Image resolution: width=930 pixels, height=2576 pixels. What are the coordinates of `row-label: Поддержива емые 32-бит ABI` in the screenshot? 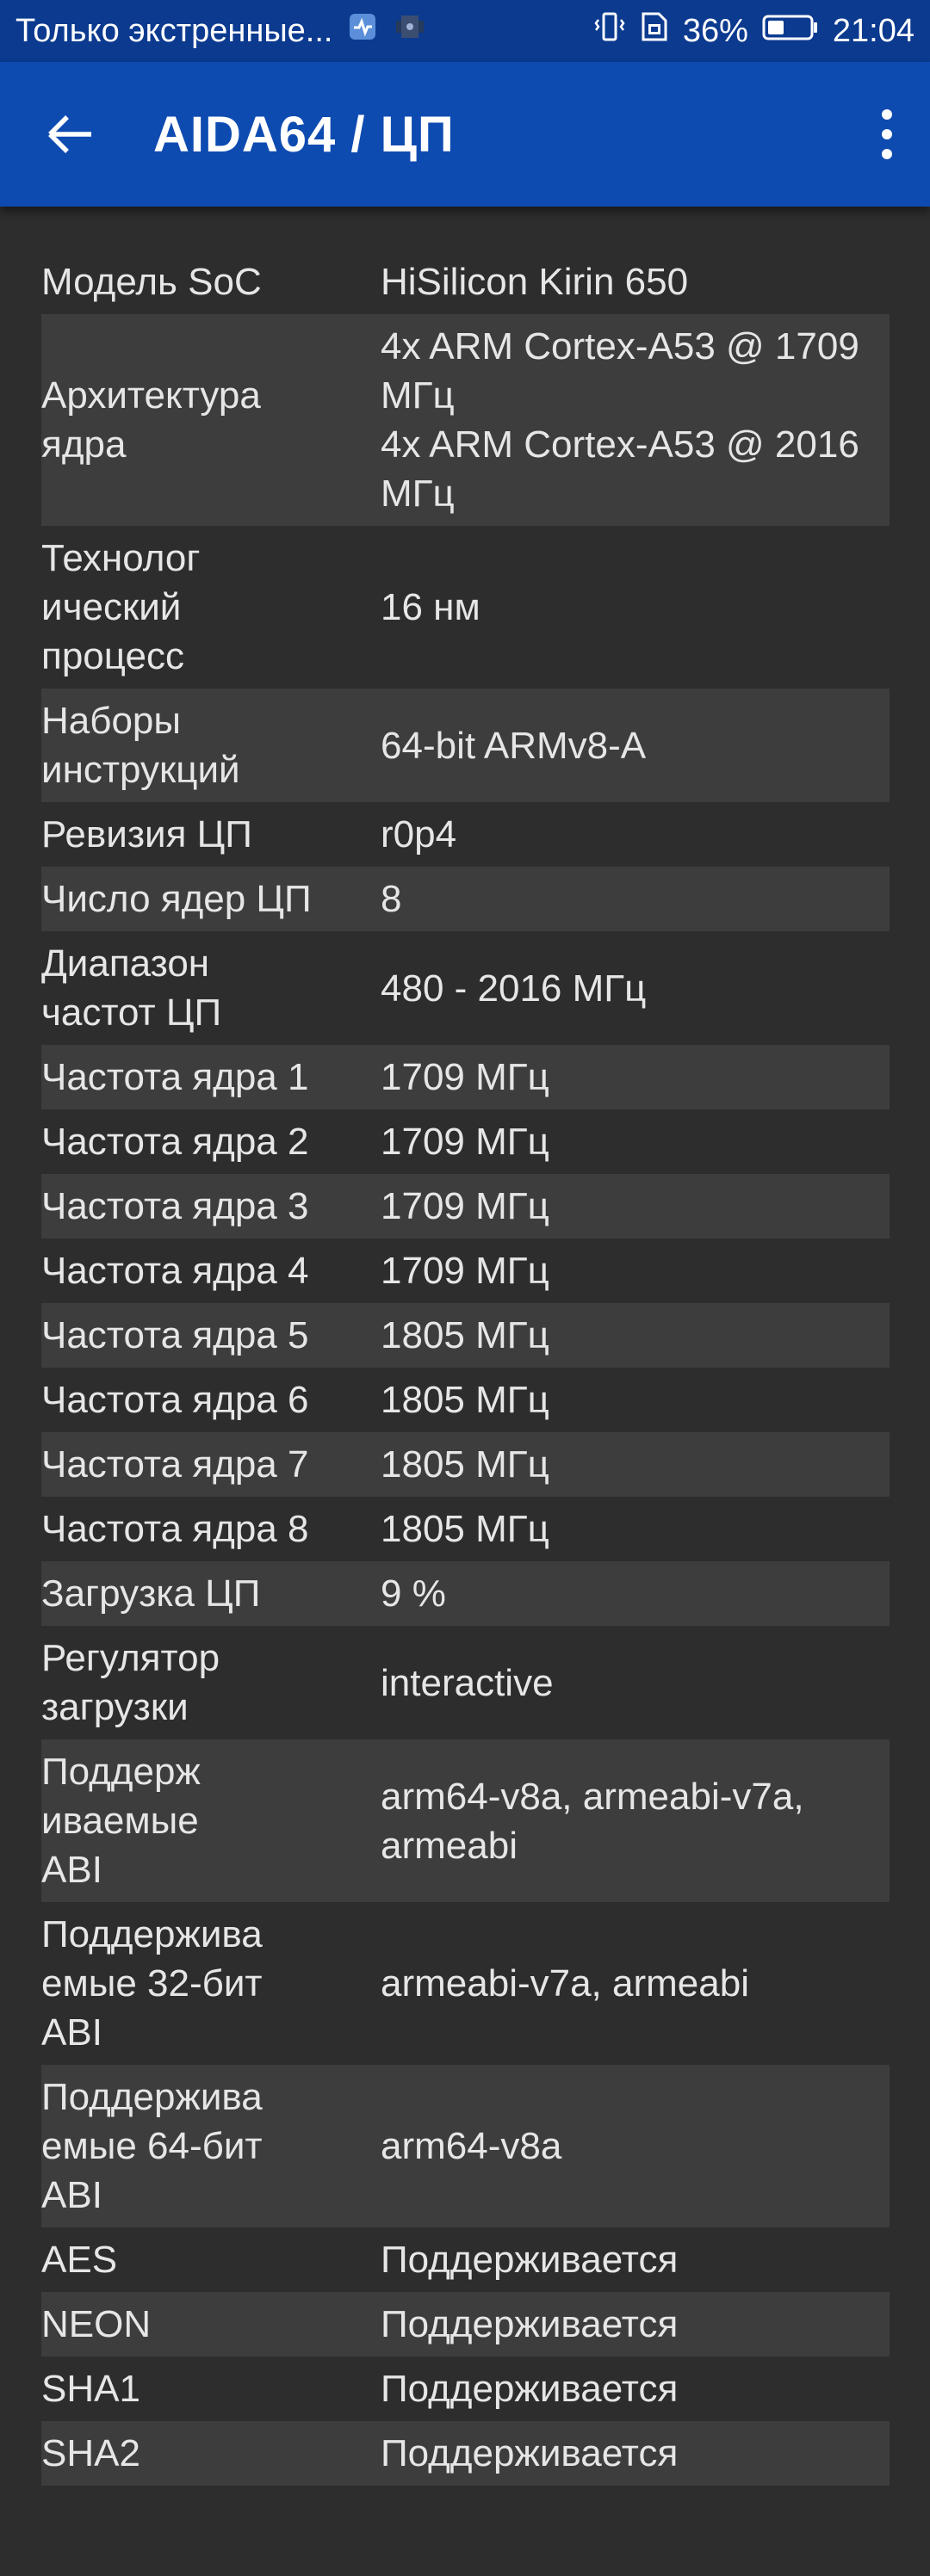 It's located at (152, 1983).